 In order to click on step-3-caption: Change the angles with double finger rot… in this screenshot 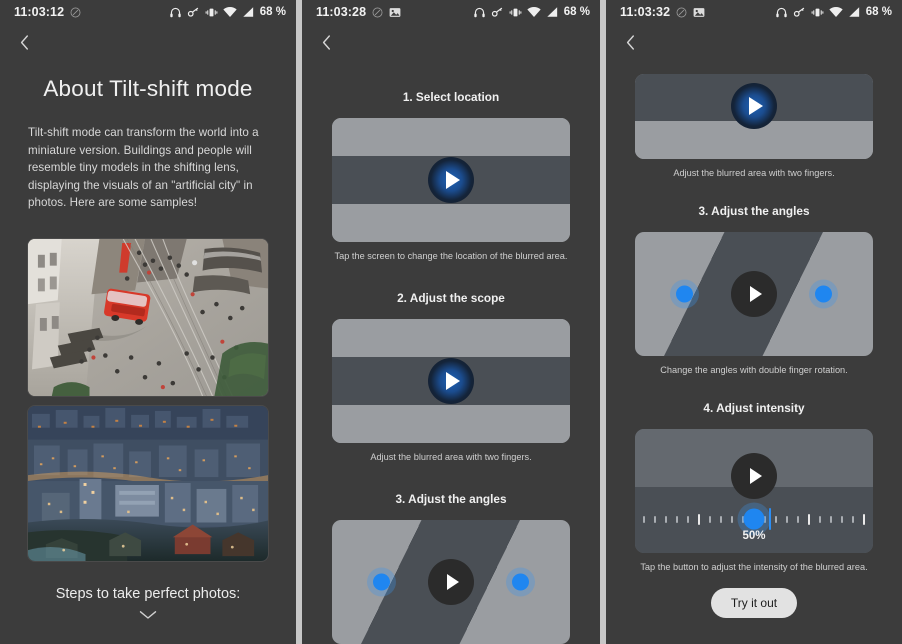, I will do `click(754, 370)`.